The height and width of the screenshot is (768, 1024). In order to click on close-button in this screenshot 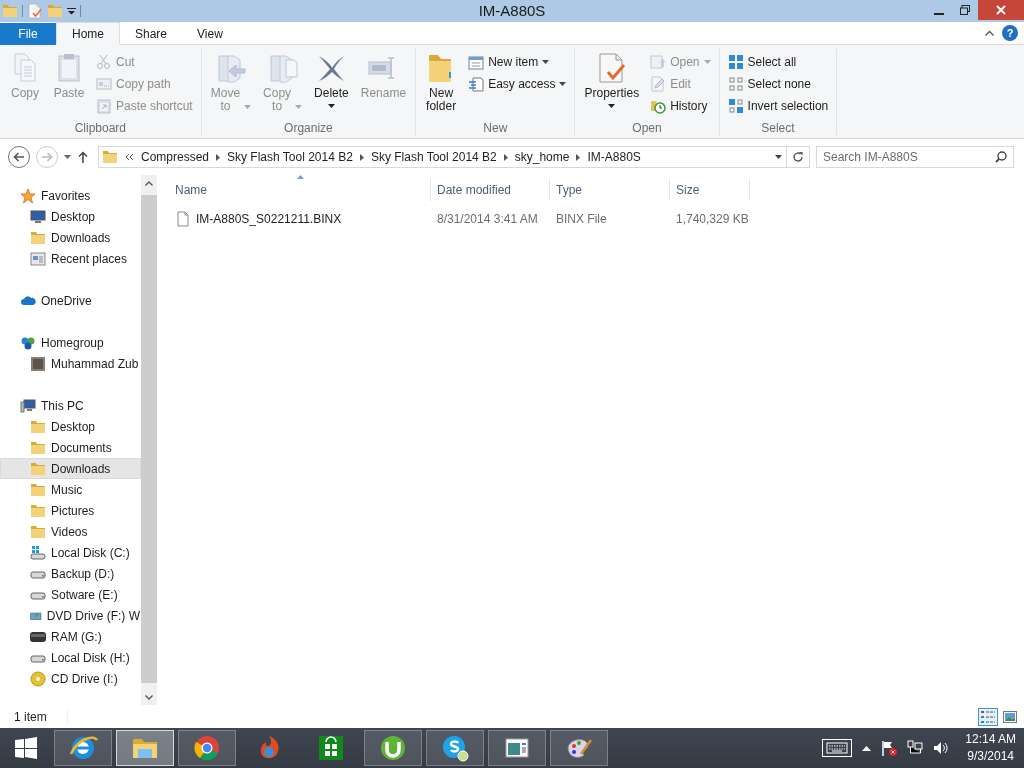, I will do `click(1001, 10)`.